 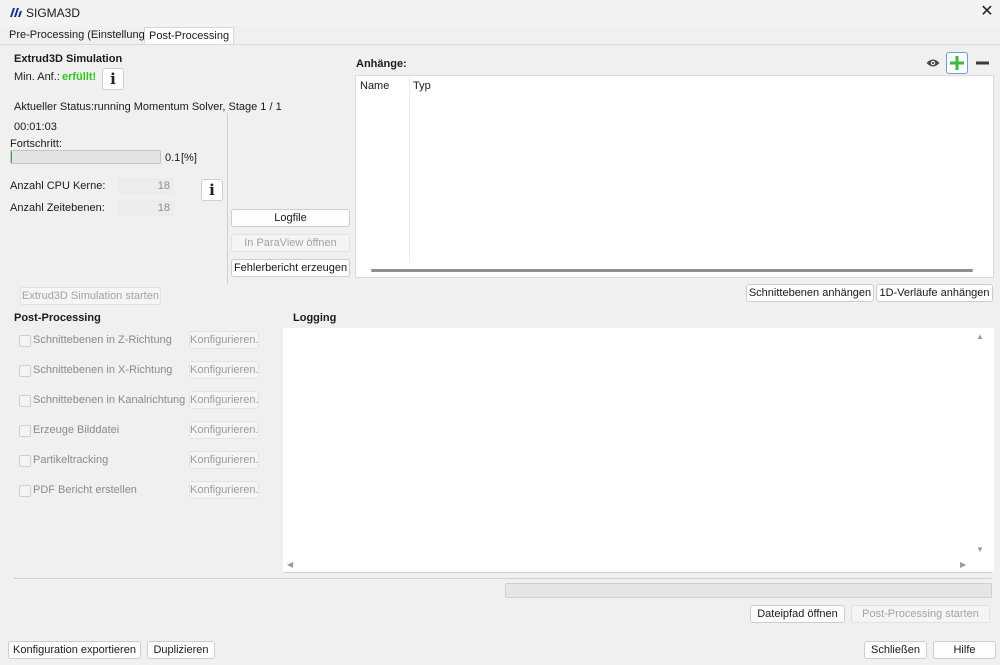 I want to click on remove-attachment-button, so click(x=982, y=63).